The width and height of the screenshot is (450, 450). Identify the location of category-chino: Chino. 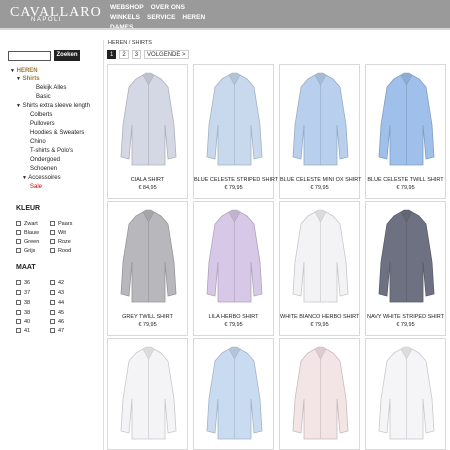
(38, 142).